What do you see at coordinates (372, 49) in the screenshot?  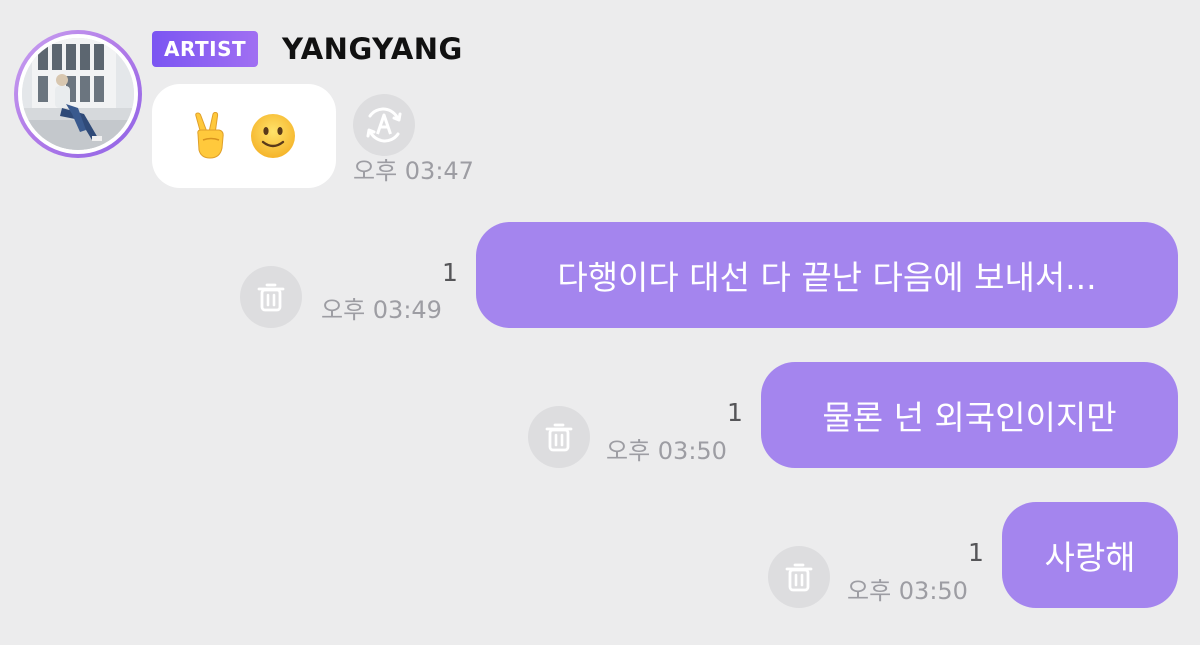 I see `sender-name: YANGYANG` at bounding box center [372, 49].